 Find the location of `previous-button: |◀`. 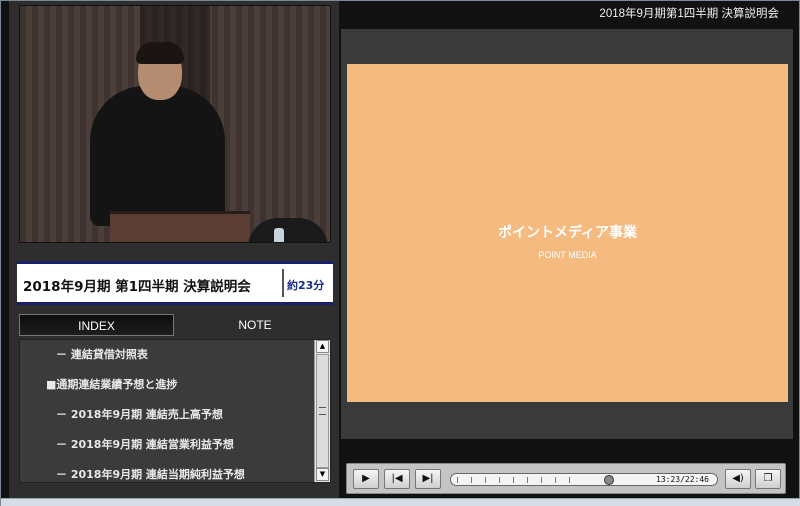

previous-button: |◀ is located at coordinates (397, 479).